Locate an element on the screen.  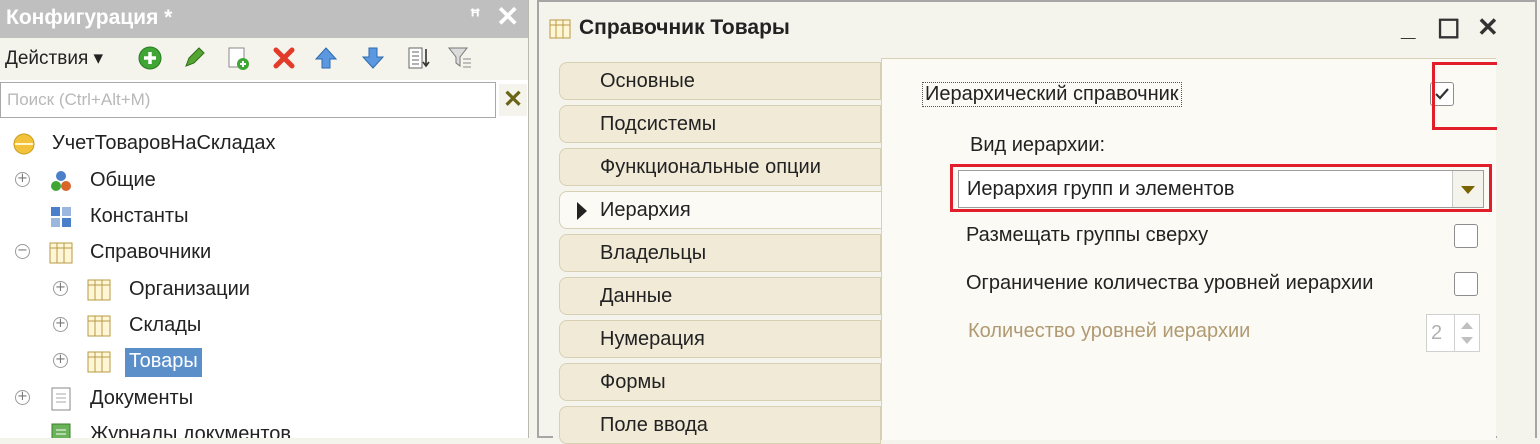
levels-count-stepper: 2 is located at coordinates (1453, 333).